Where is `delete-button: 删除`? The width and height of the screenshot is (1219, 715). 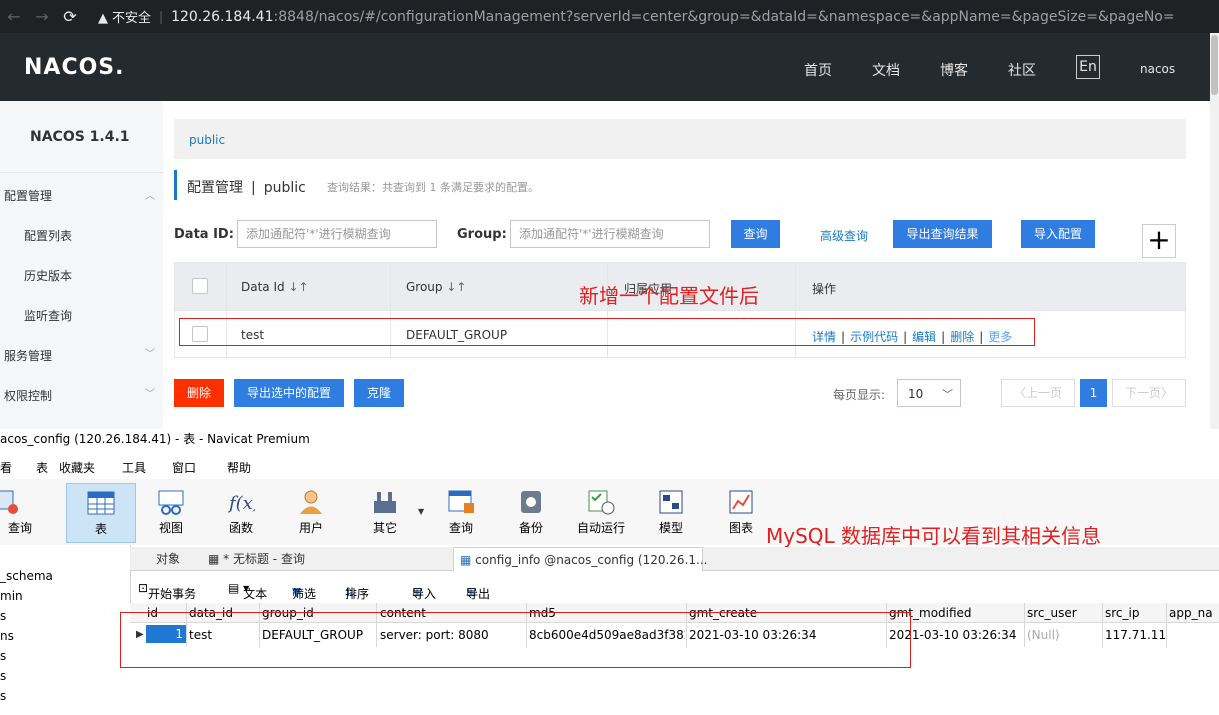
delete-button: 删除 is located at coordinates (199, 393).